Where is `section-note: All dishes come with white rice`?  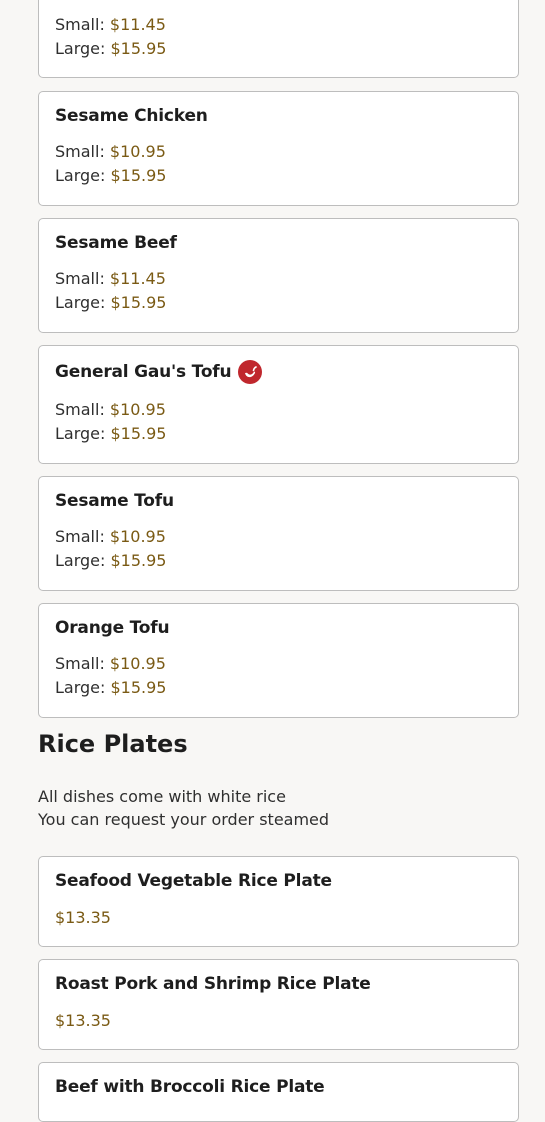 section-note: All dishes come with white rice is located at coordinates (162, 796).